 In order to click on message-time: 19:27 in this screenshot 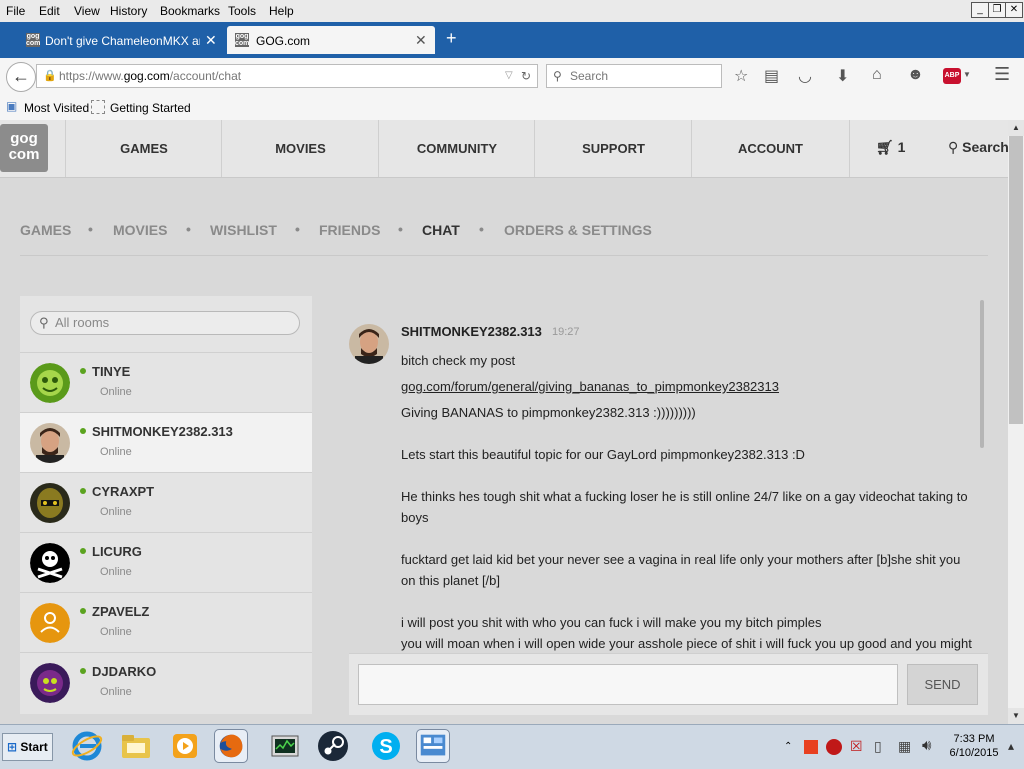, I will do `click(566, 332)`.